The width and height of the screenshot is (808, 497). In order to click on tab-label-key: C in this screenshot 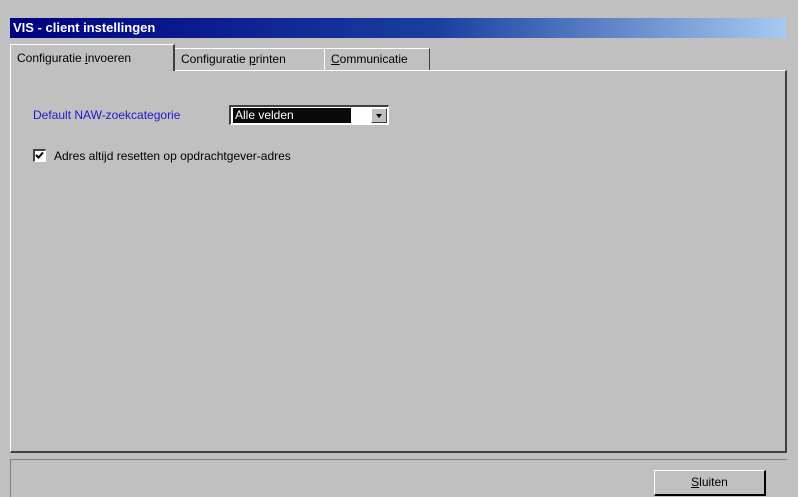, I will do `click(335, 59)`.